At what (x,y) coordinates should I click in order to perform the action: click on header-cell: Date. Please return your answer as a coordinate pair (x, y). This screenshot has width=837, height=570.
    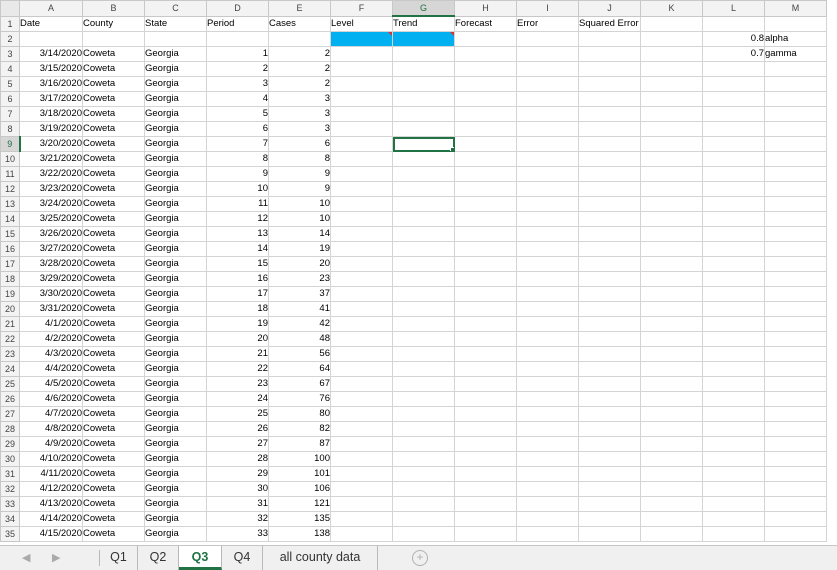
    Looking at the image, I should click on (51, 23).